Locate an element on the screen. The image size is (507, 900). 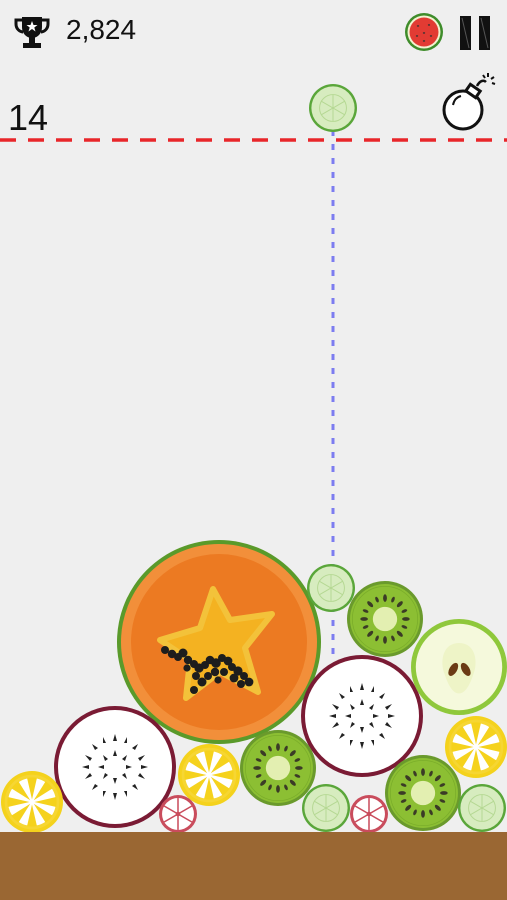
ground is located at coordinates (253, 866).